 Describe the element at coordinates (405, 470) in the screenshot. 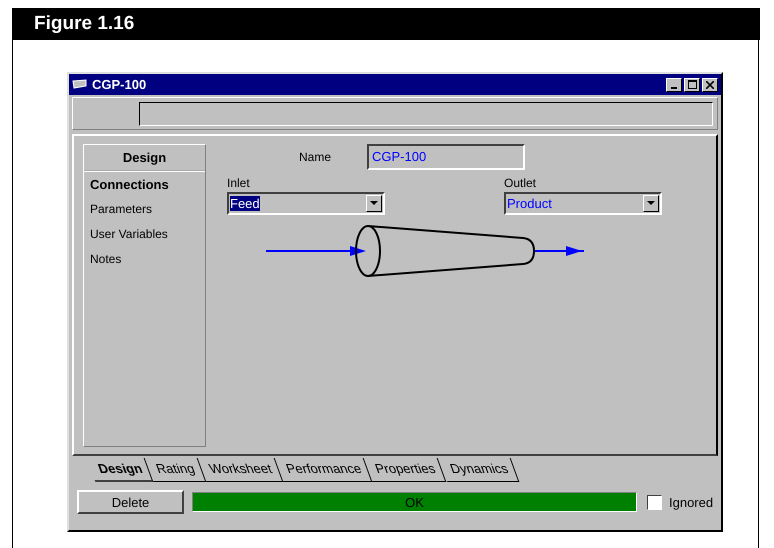

I see `tab: Properties` at that location.